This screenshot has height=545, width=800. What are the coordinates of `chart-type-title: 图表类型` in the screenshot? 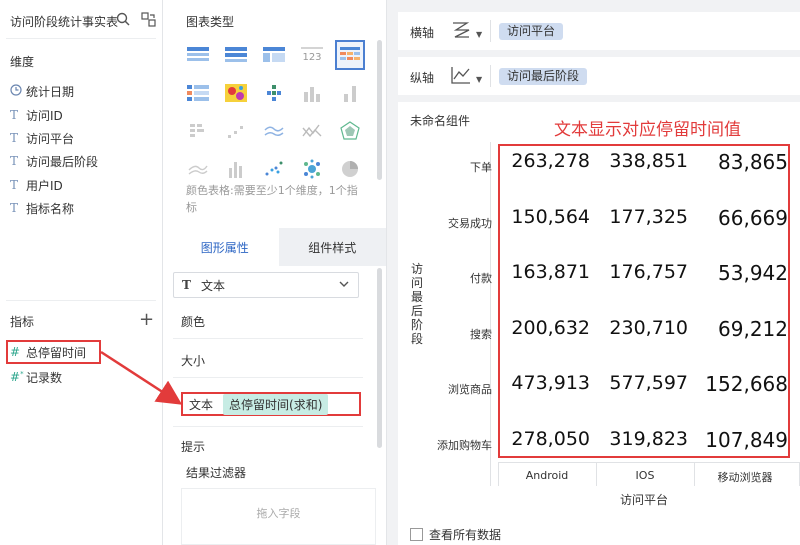 It's located at (210, 22).